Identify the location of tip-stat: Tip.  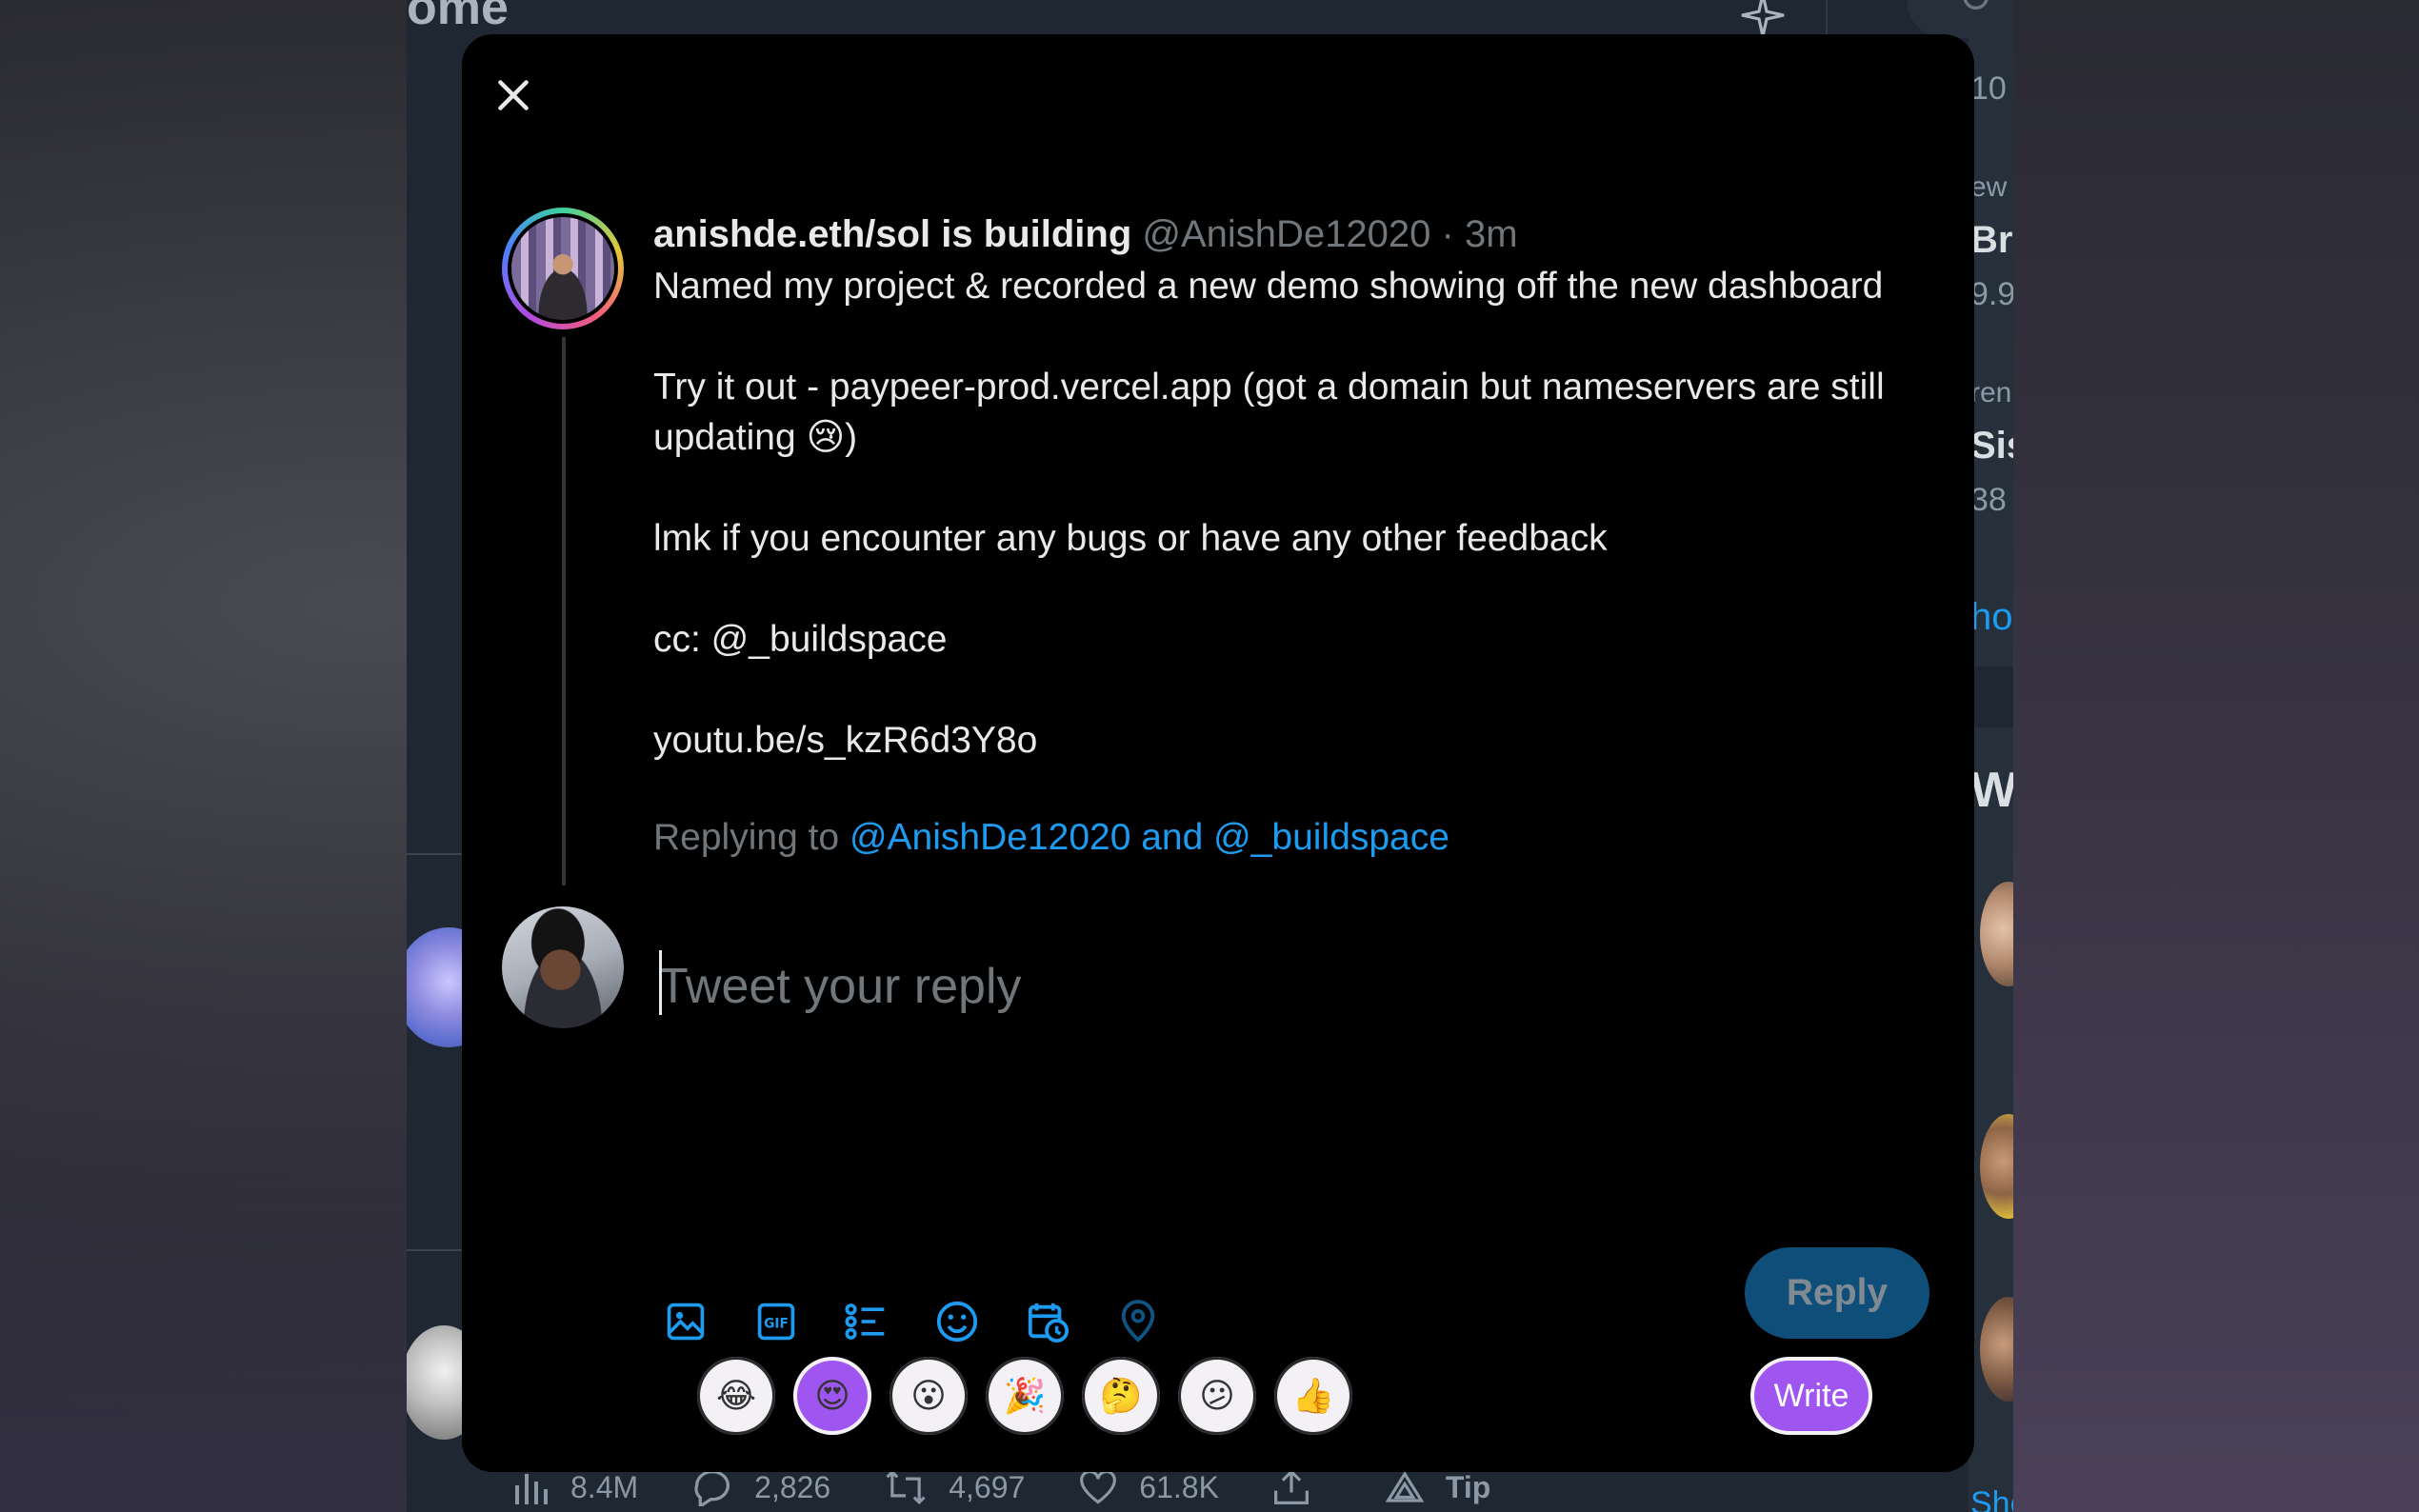
(1437, 1487).